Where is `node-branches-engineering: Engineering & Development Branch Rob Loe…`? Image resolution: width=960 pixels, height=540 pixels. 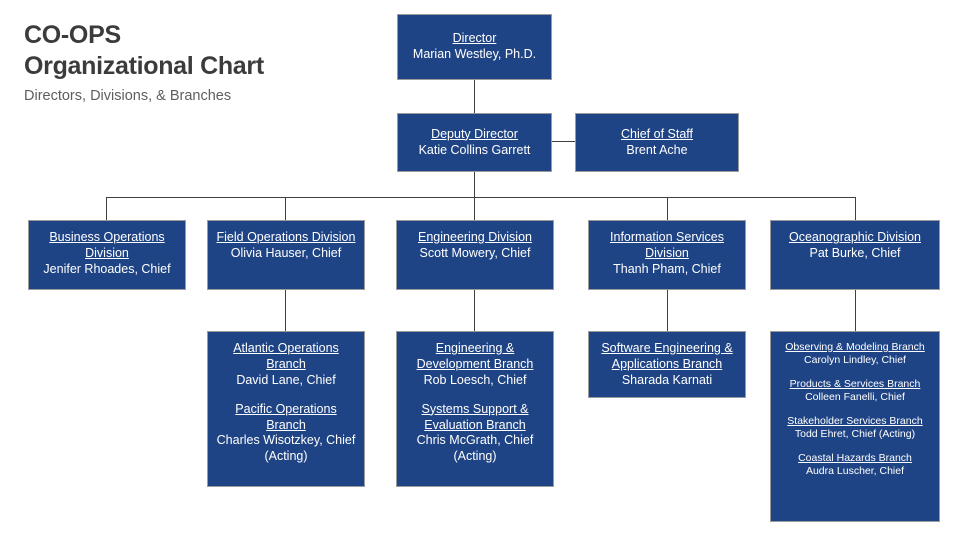
node-branches-engineering: Engineering & Development Branch Rob Loe… is located at coordinates (475, 409).